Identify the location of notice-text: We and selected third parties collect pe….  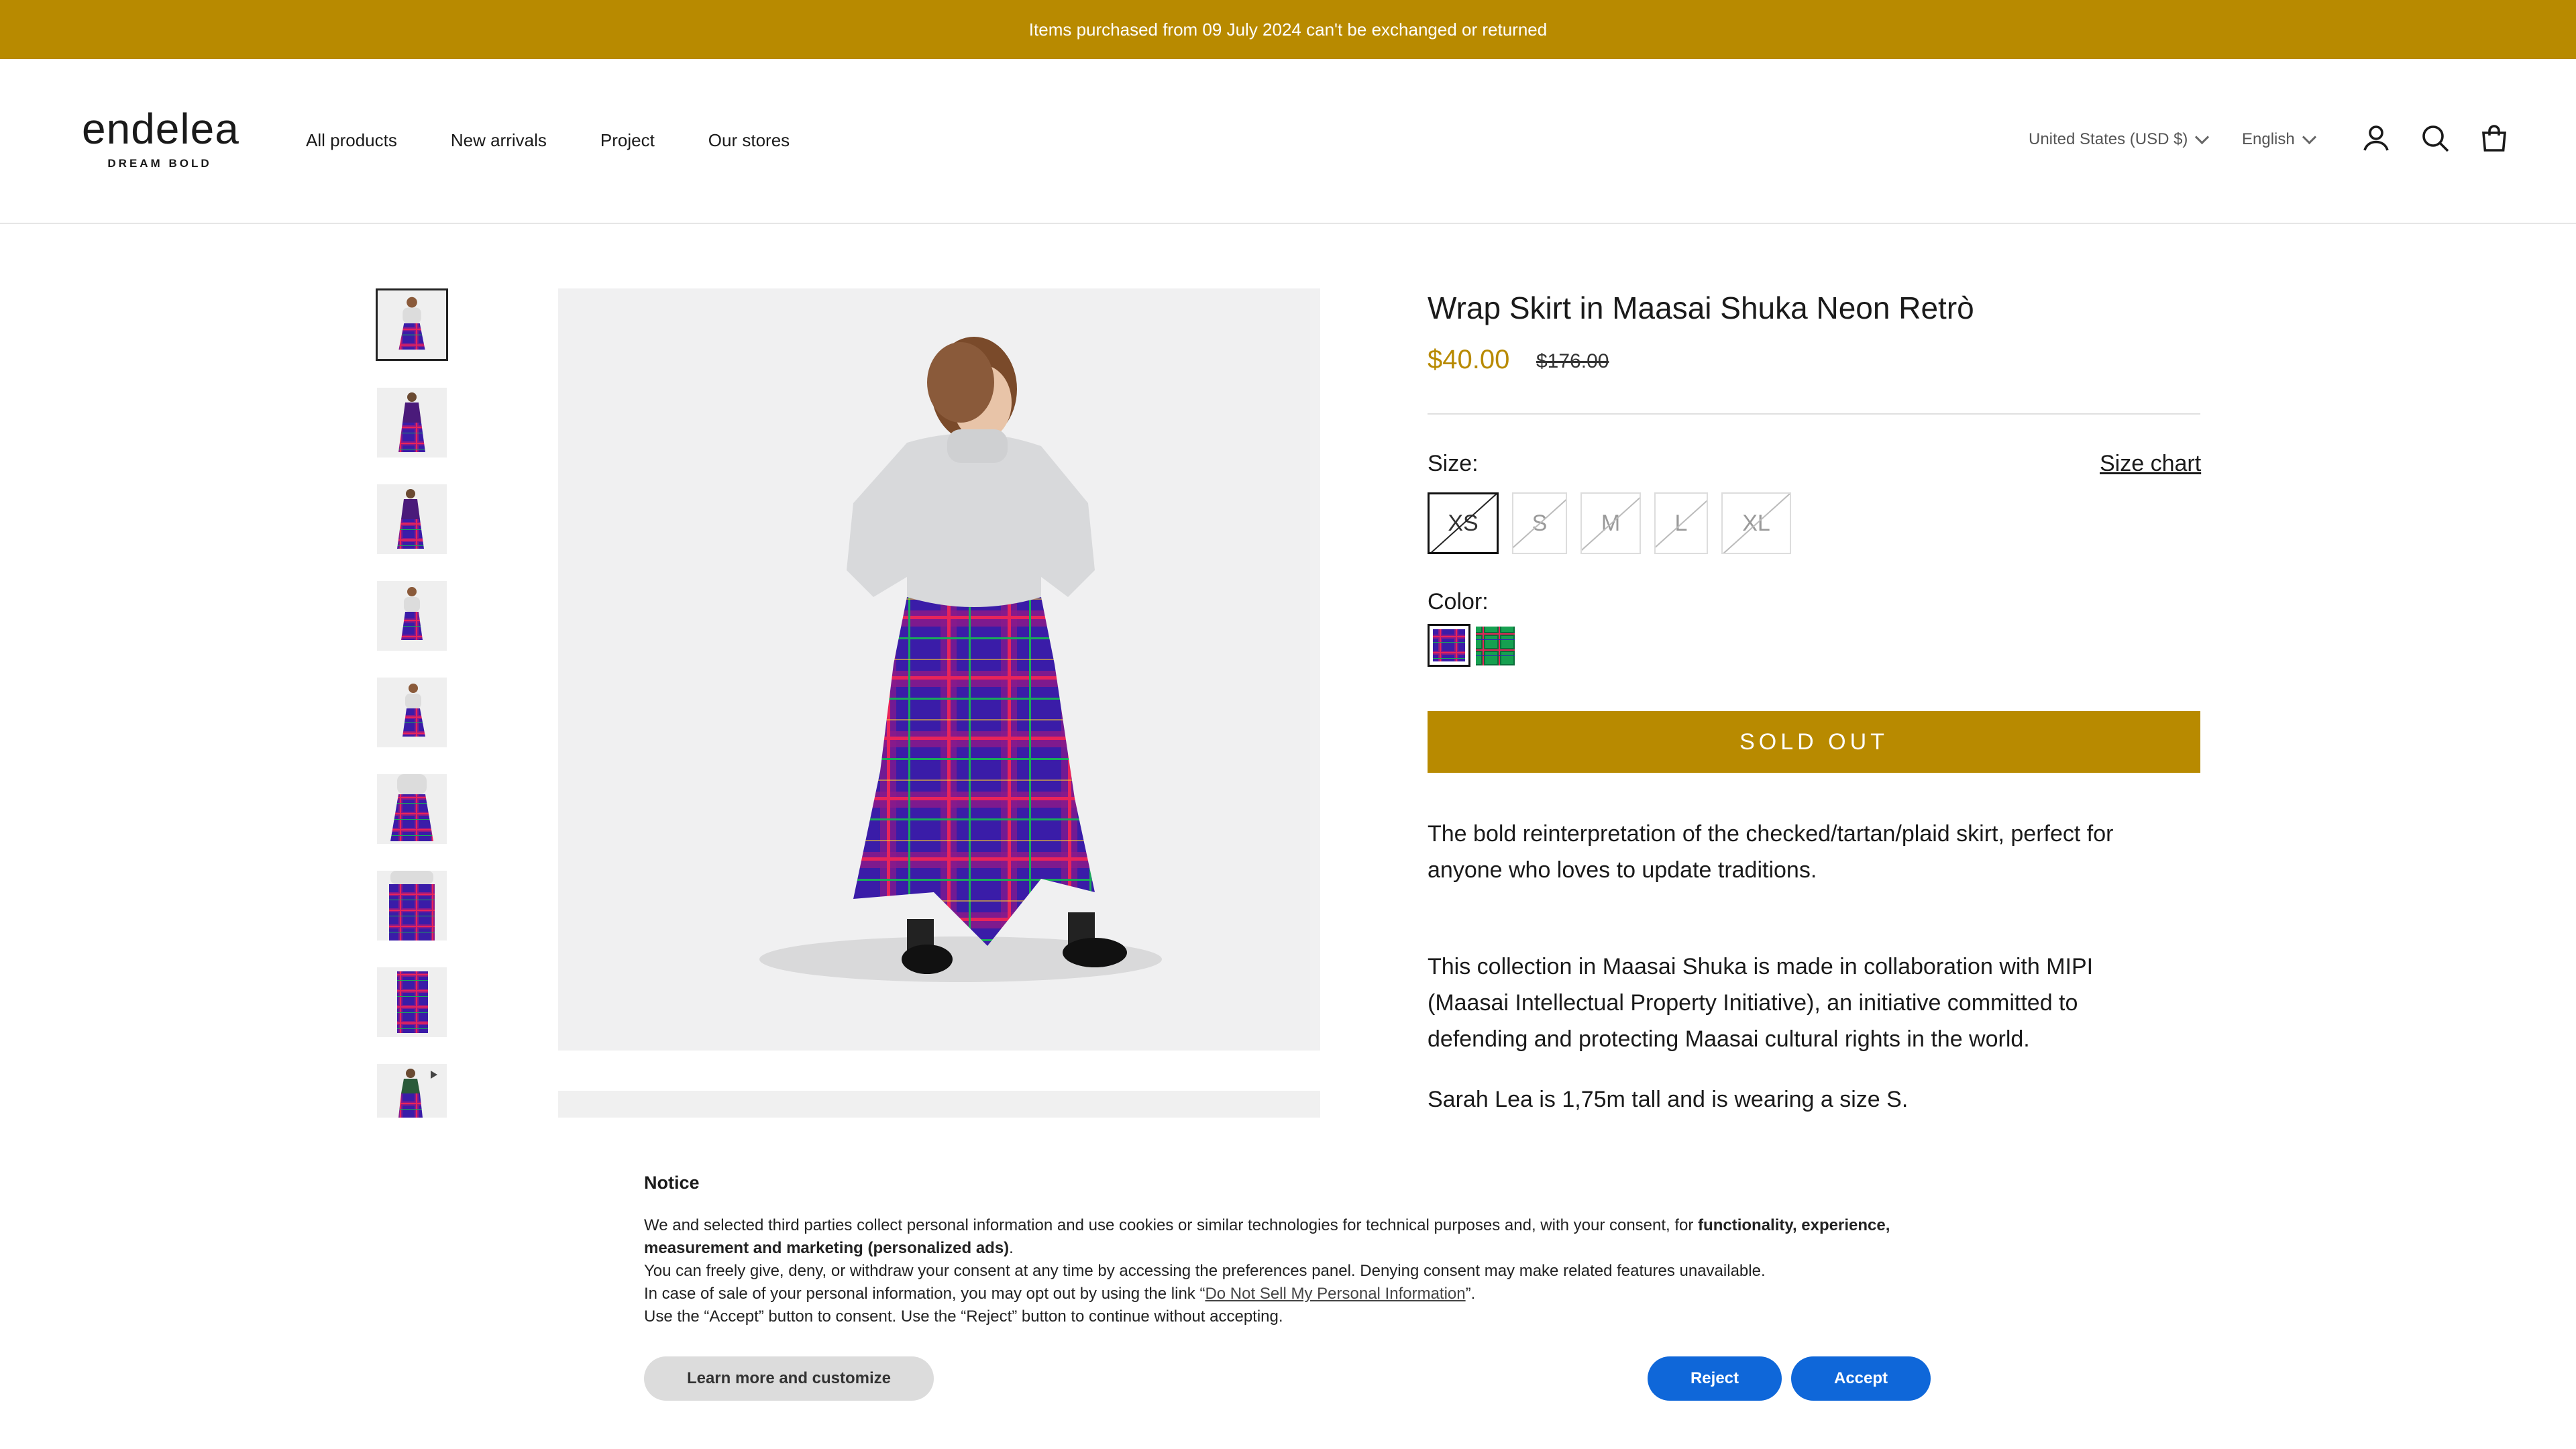
(1171, 1225).